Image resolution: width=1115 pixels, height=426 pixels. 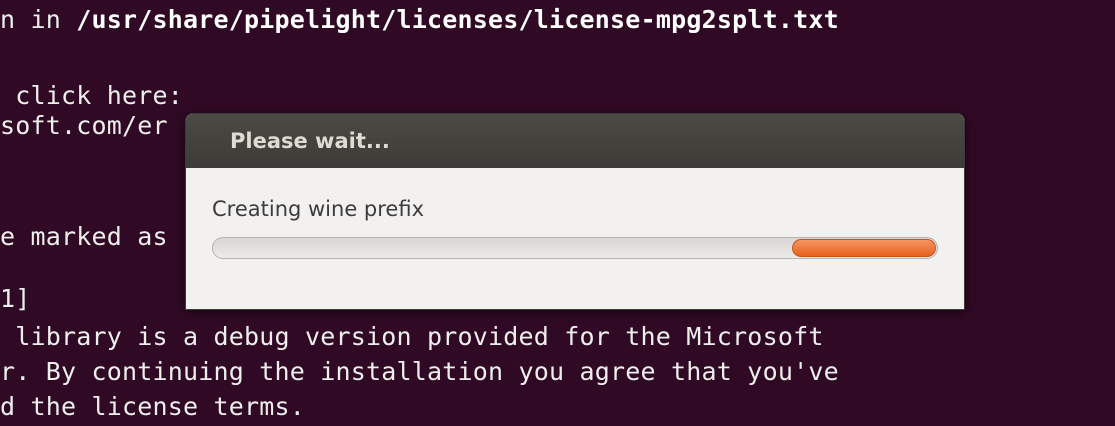 What do you see at coordinates (38, 19) in the screenshot?
I see `terminal-text: n in` at bounding box center [38, 19].